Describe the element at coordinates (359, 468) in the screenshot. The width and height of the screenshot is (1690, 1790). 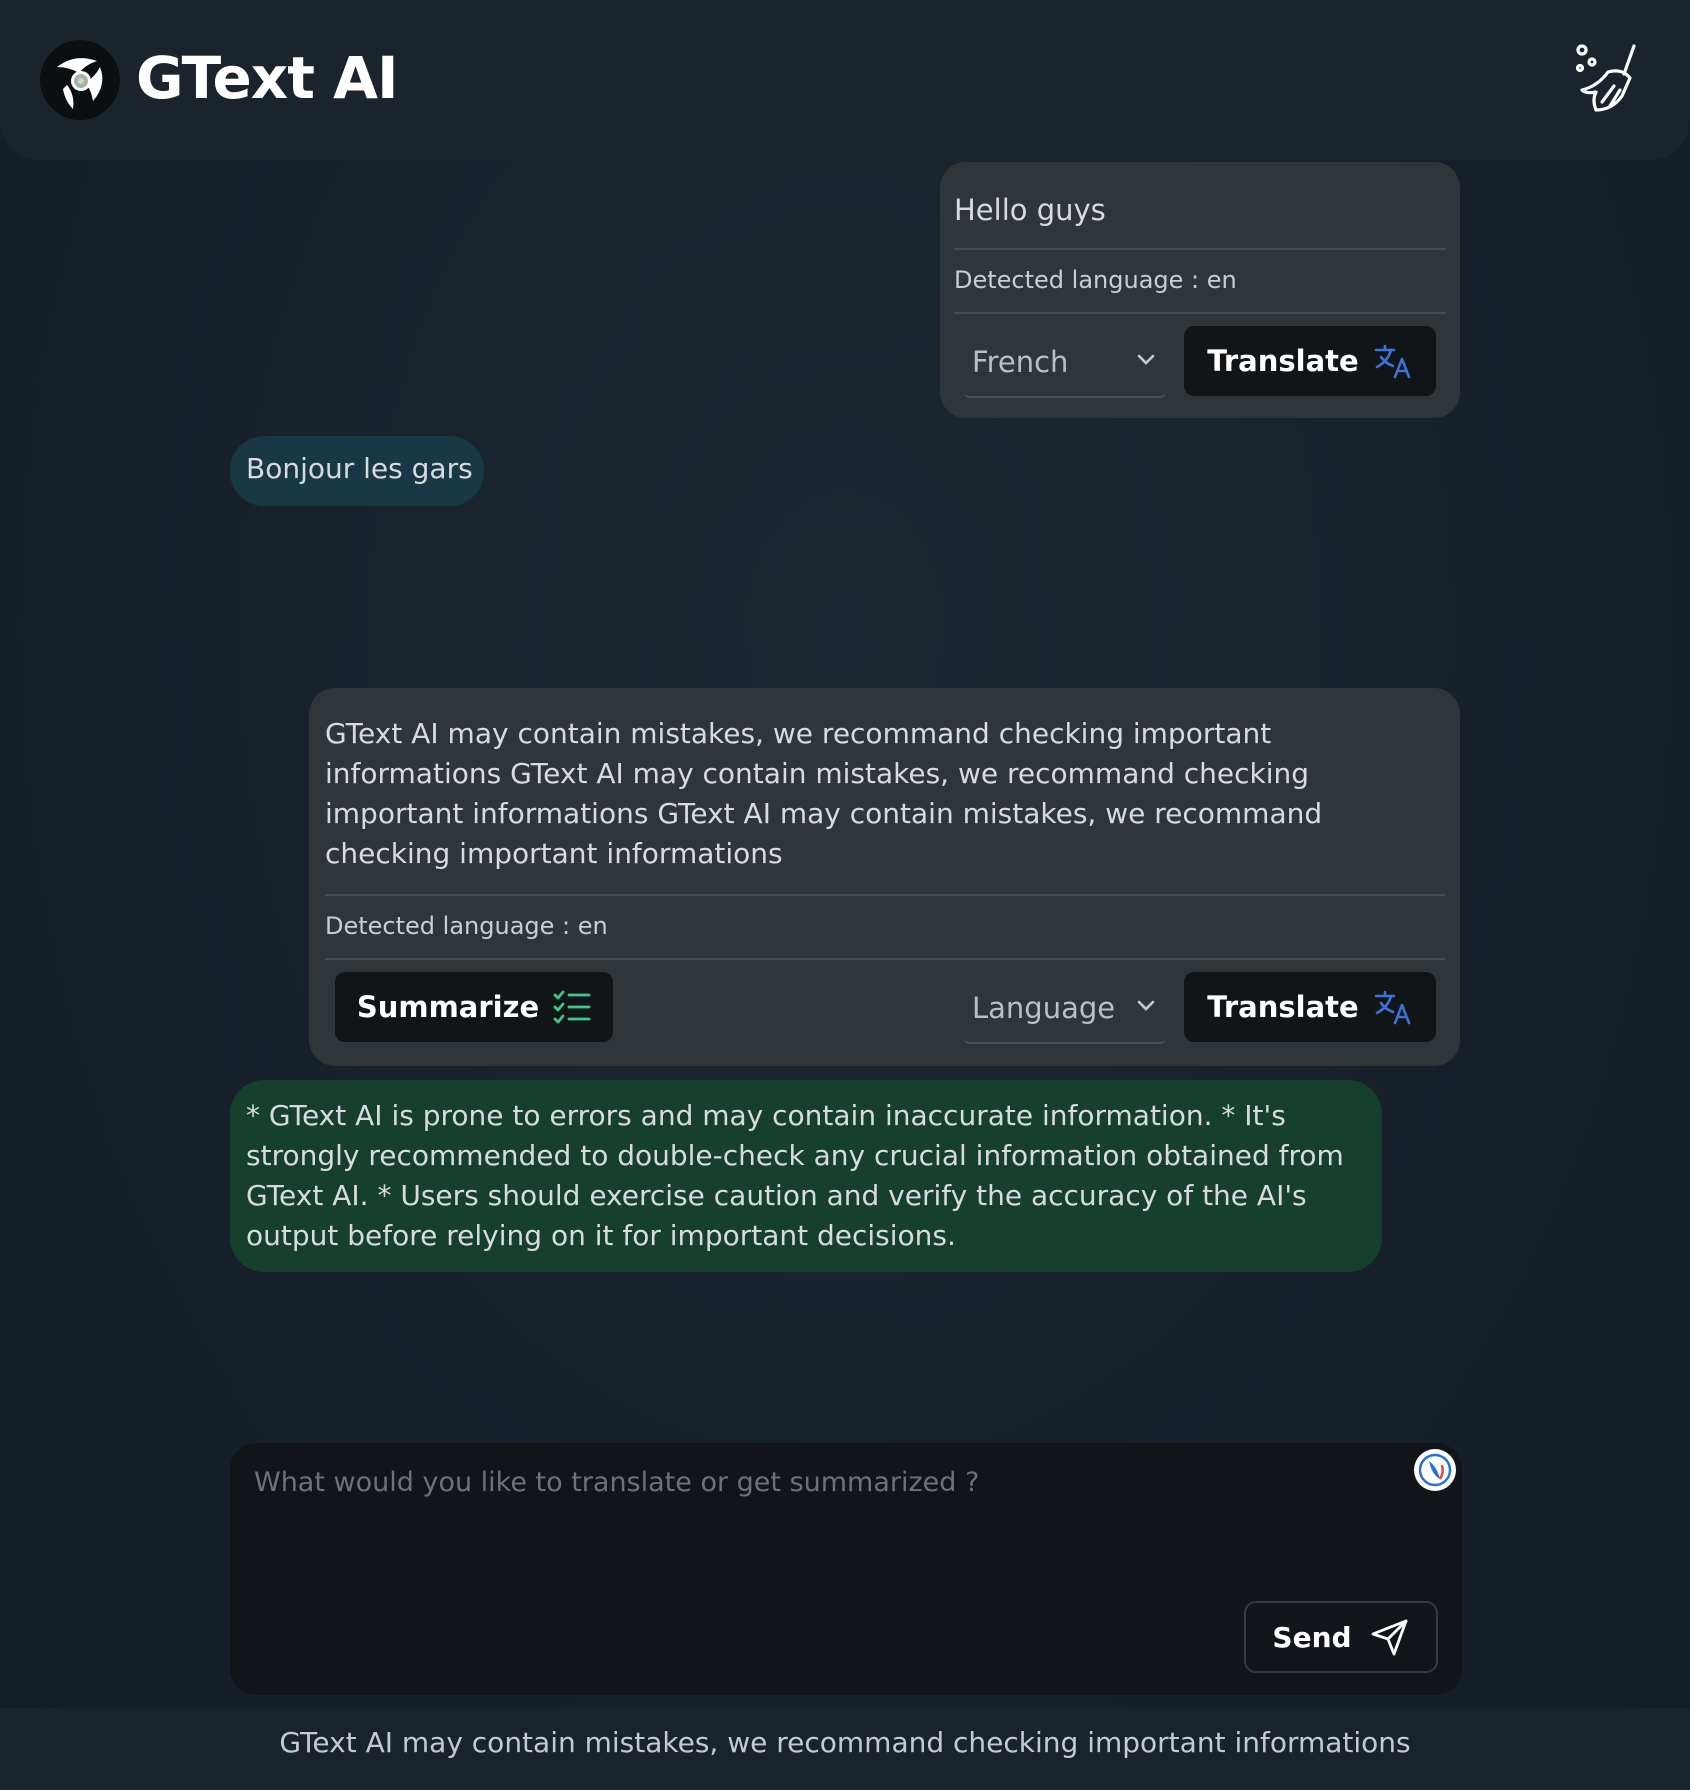
I see `message-text: Bonjour les gars` at that location.